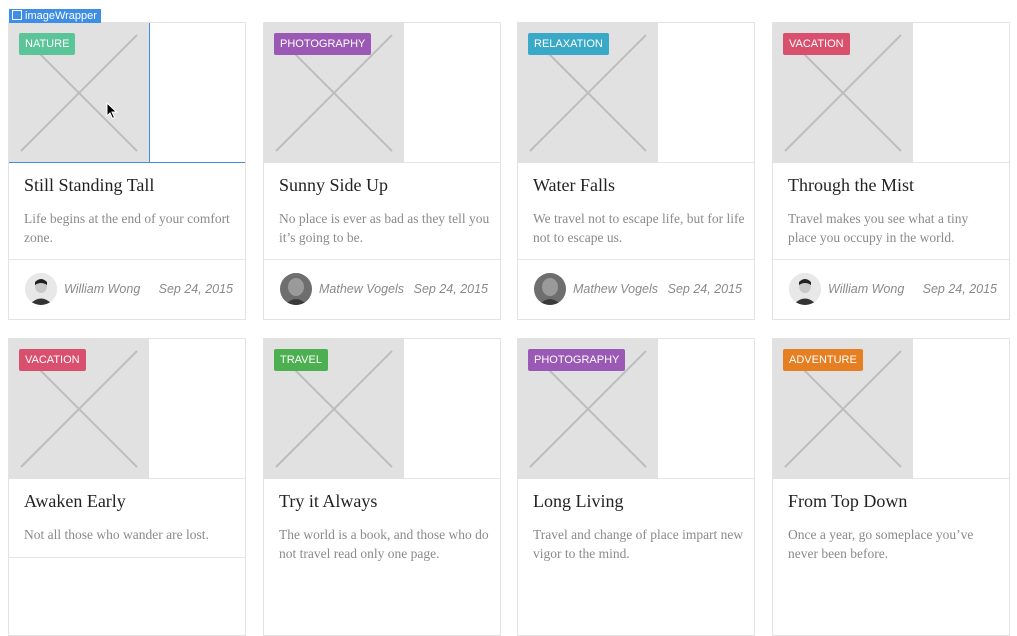  I want to click on category-badge: TRAVEL, so click(301, 360).